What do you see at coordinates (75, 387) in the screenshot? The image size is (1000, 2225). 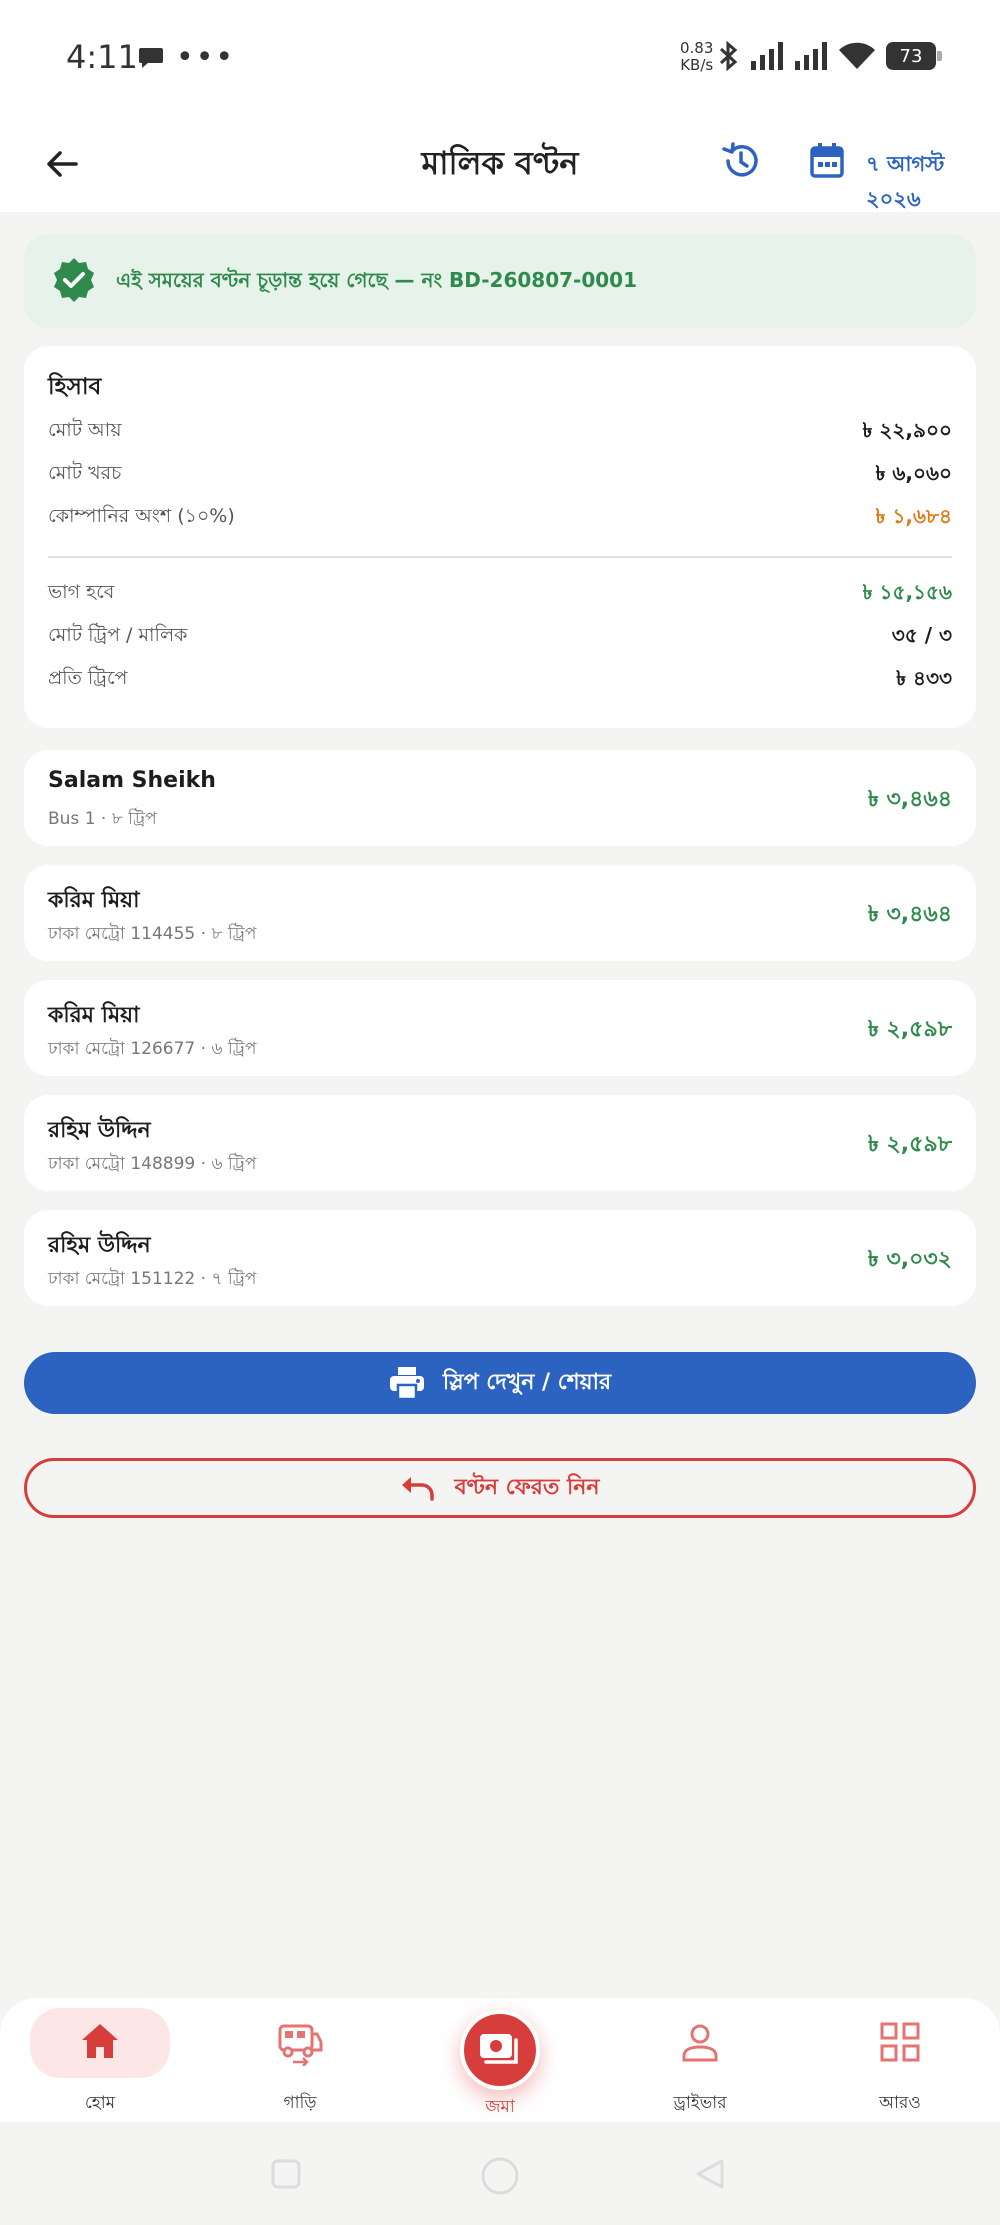 I see `summary-title: হিসাব` at bounding box center [75, 387].